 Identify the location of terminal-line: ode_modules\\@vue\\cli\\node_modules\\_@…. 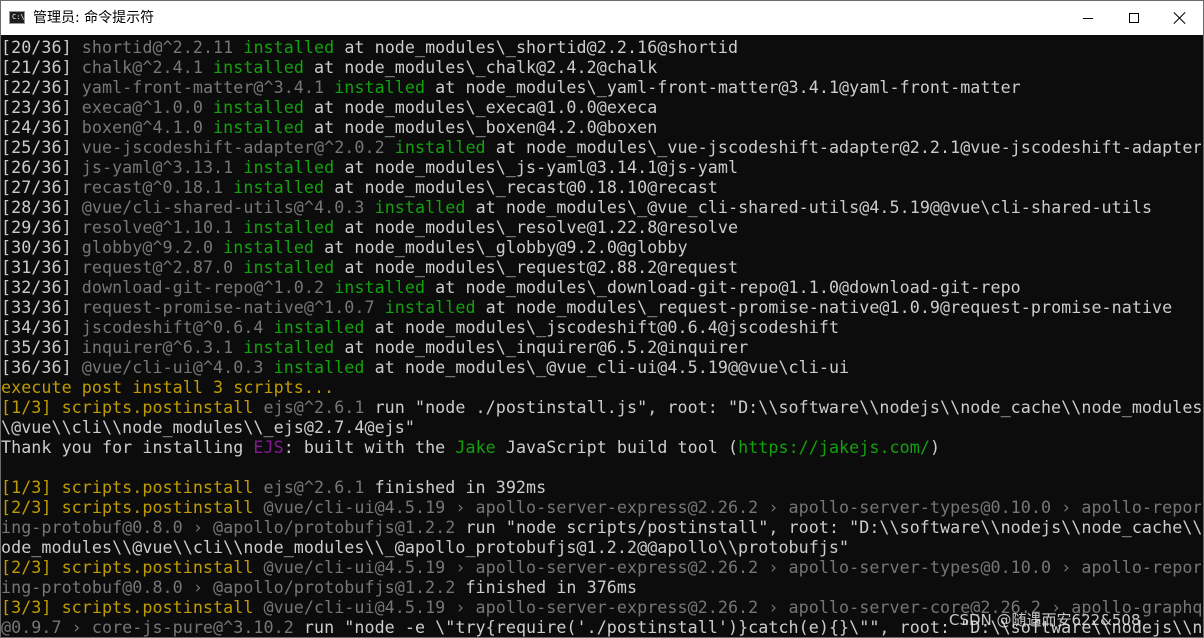
(425, 547).